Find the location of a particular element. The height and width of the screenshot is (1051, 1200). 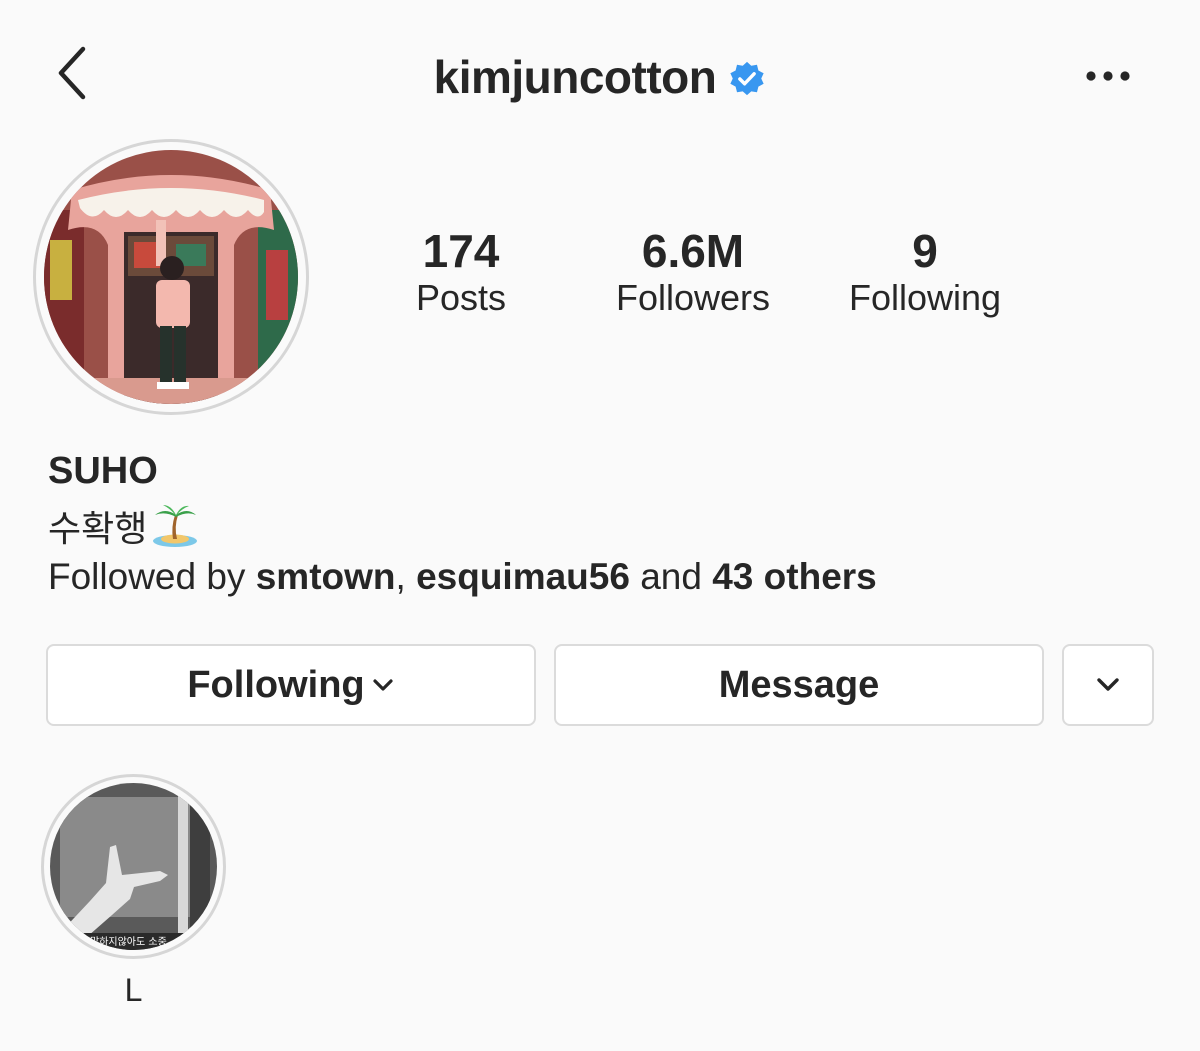

following-label: Following is located at coordinates (925, 297).